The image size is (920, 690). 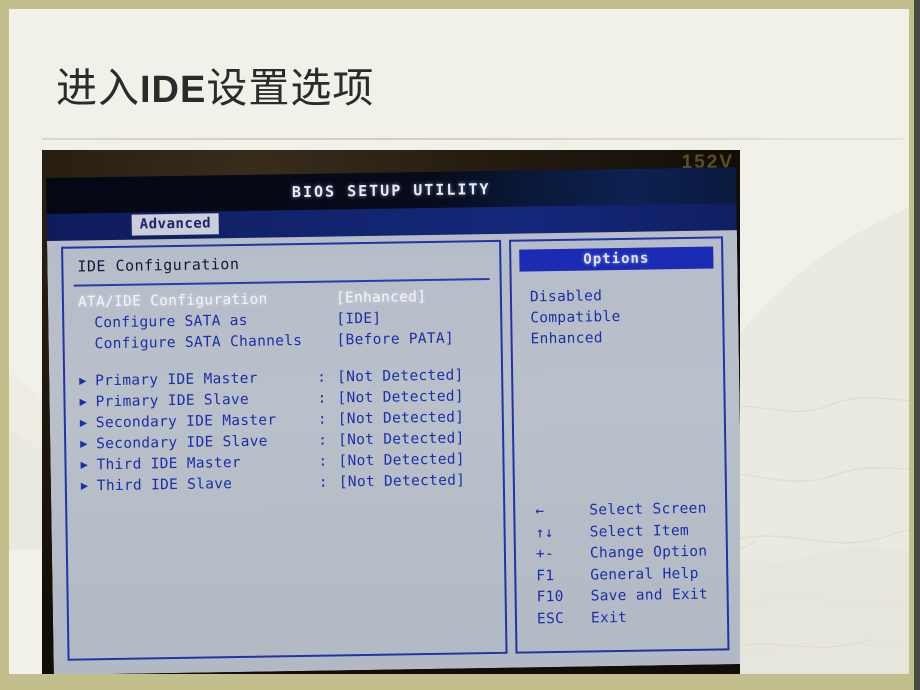 I want to click on help-key-description: Select Item, so click(x=639, y=531).